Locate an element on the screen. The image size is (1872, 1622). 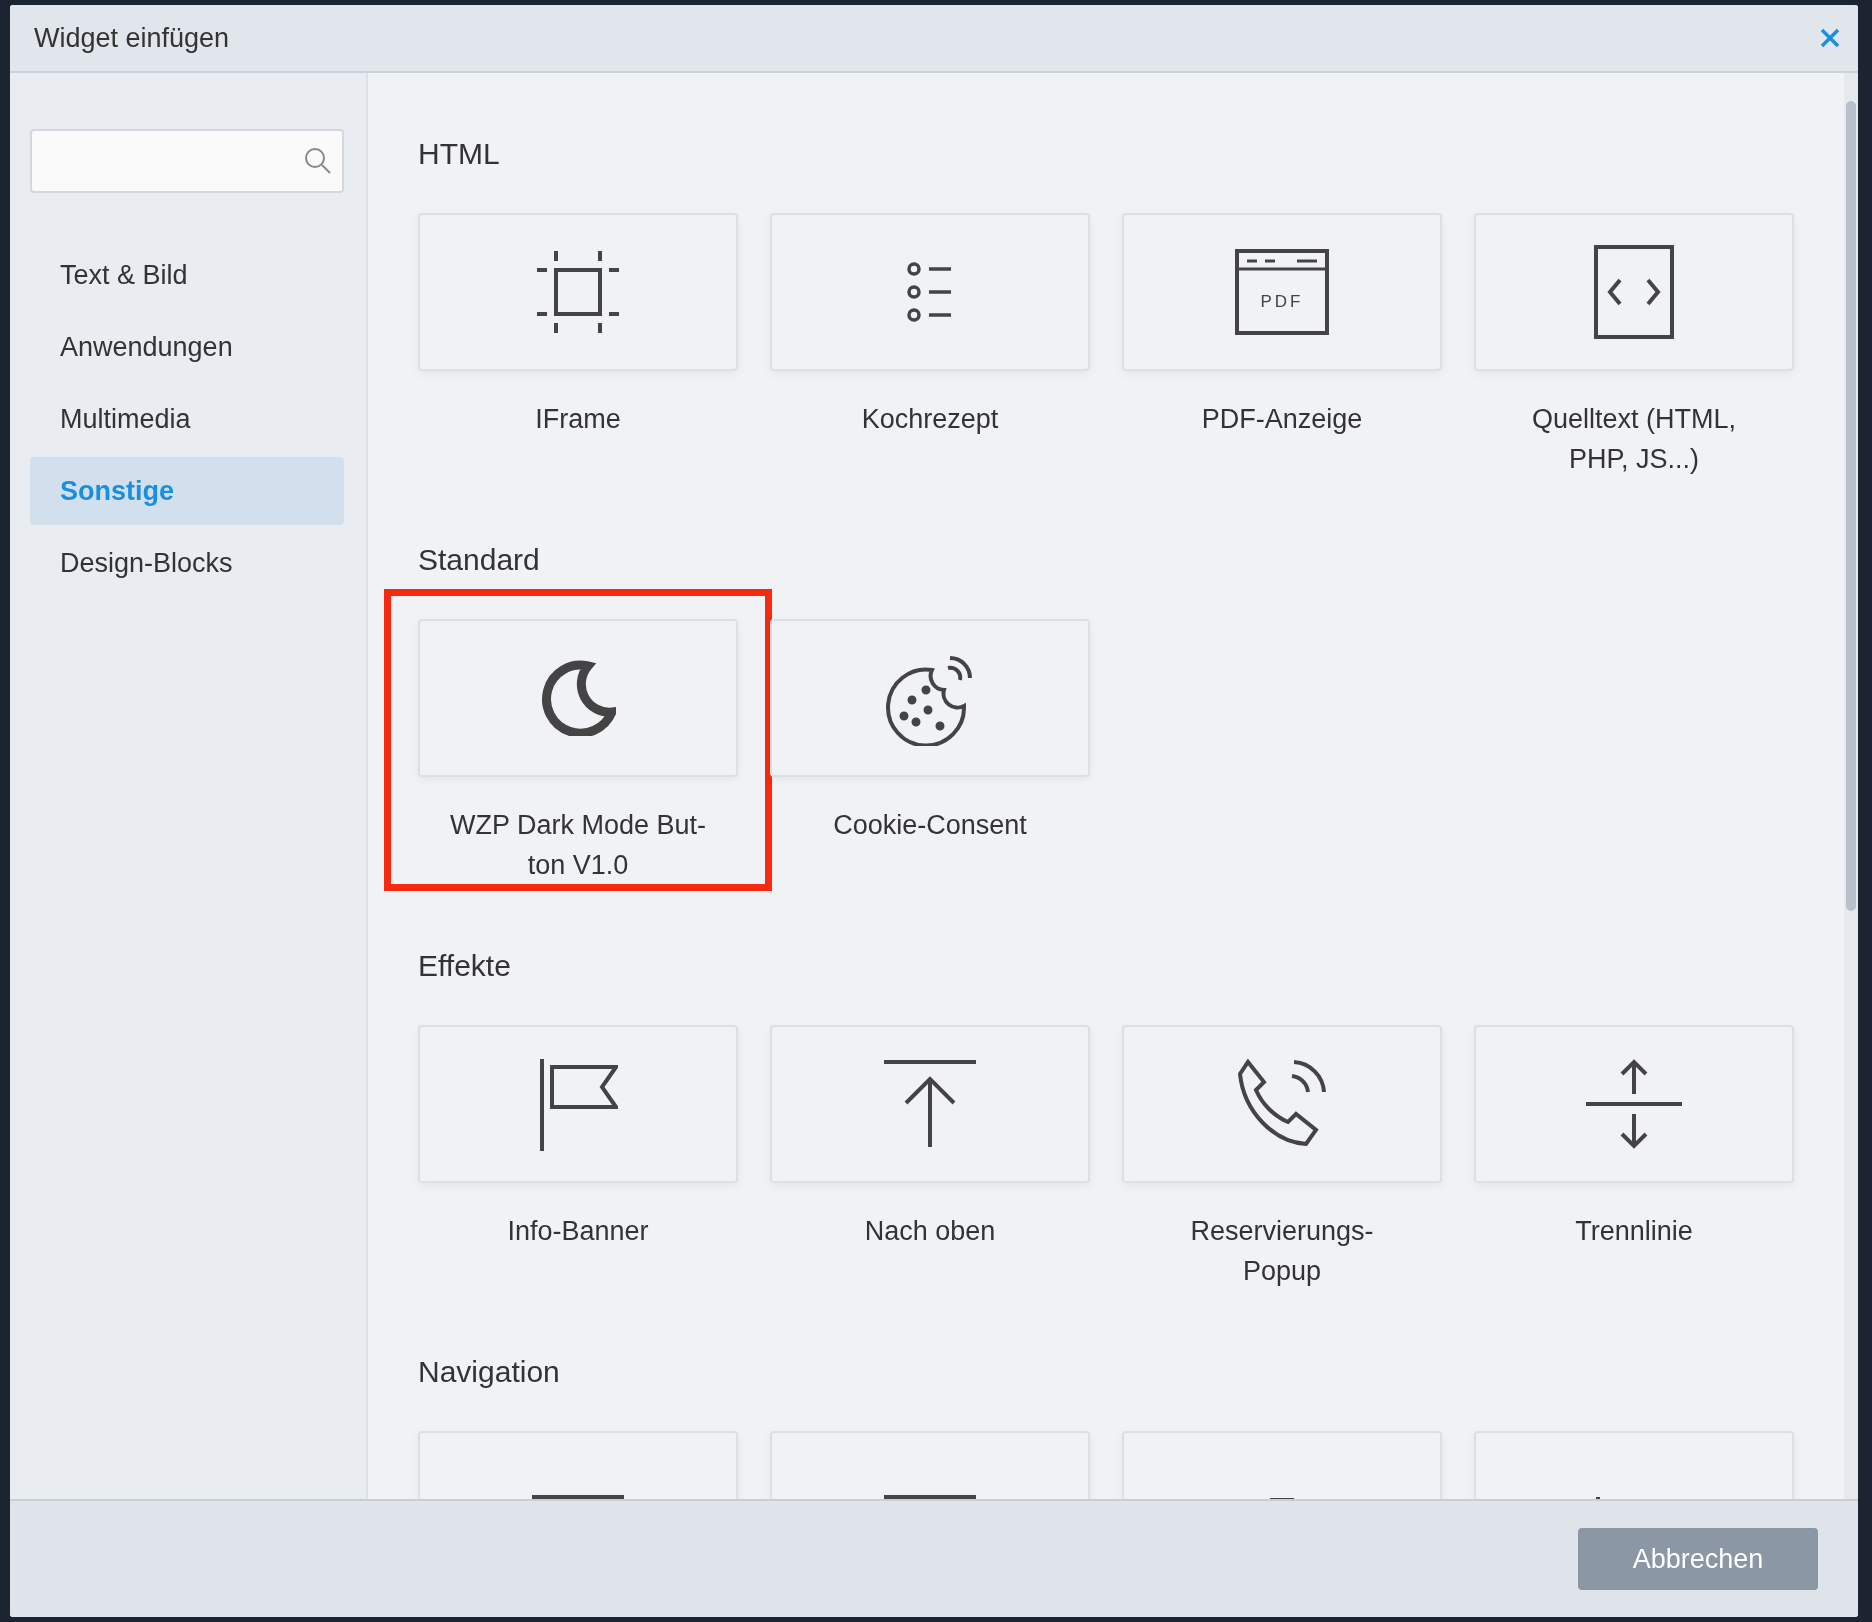
scrollbar is located at coordinates (1851, 786).